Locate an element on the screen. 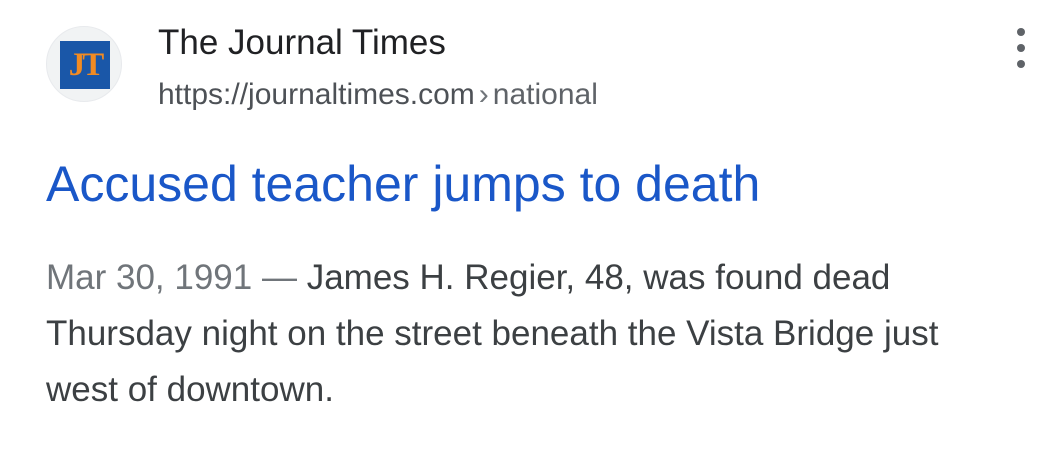 The height and width of the screenshot is (450, 1063). favicon-container: JT is located at coordinates (84, 64).